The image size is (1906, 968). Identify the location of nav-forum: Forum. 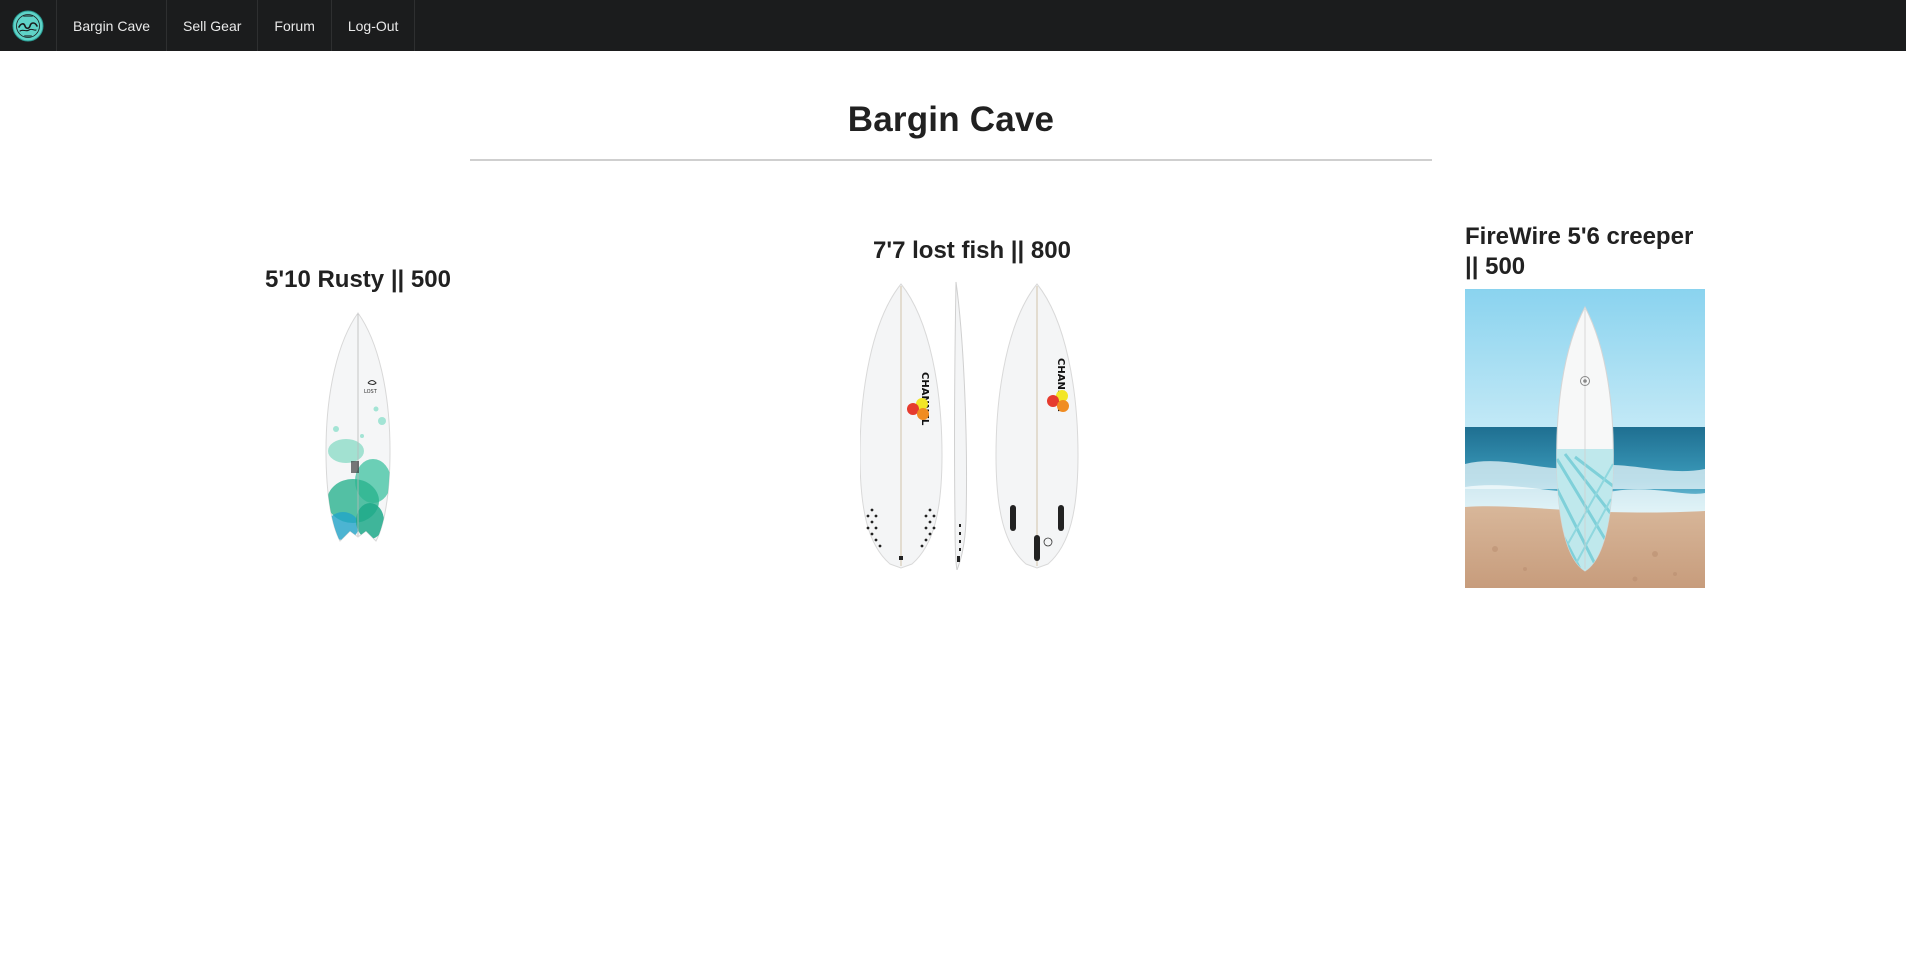
(295, 25).